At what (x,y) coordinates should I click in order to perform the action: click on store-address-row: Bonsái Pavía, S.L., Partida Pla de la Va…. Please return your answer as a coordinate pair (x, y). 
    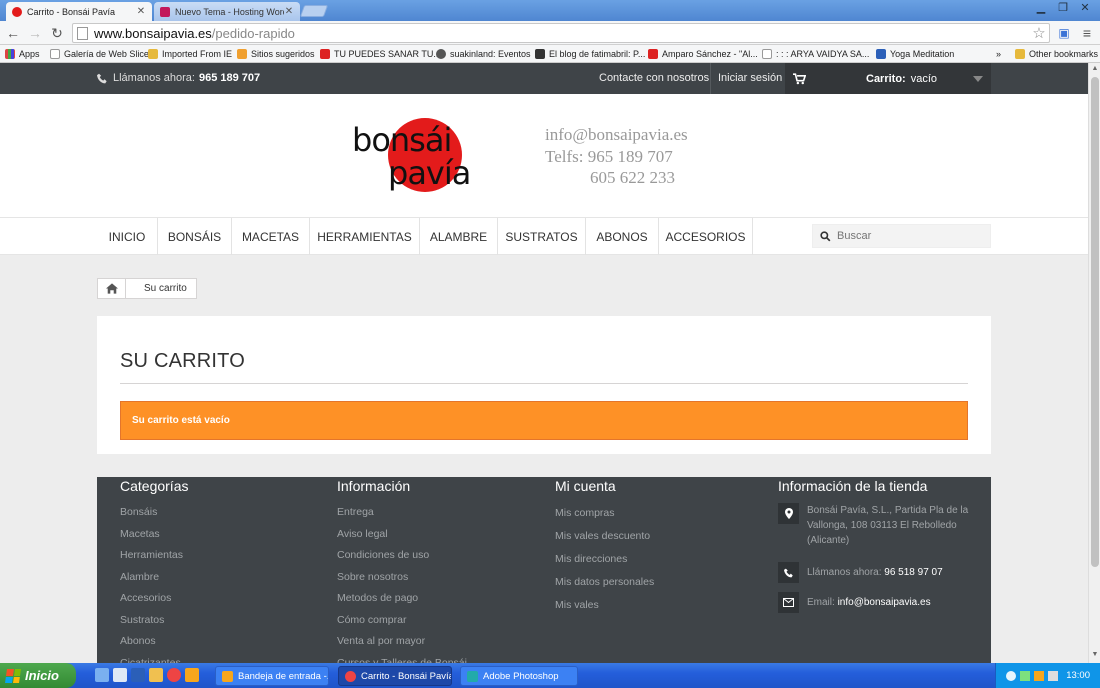
    Looking at the image, I should click on (878, 525).